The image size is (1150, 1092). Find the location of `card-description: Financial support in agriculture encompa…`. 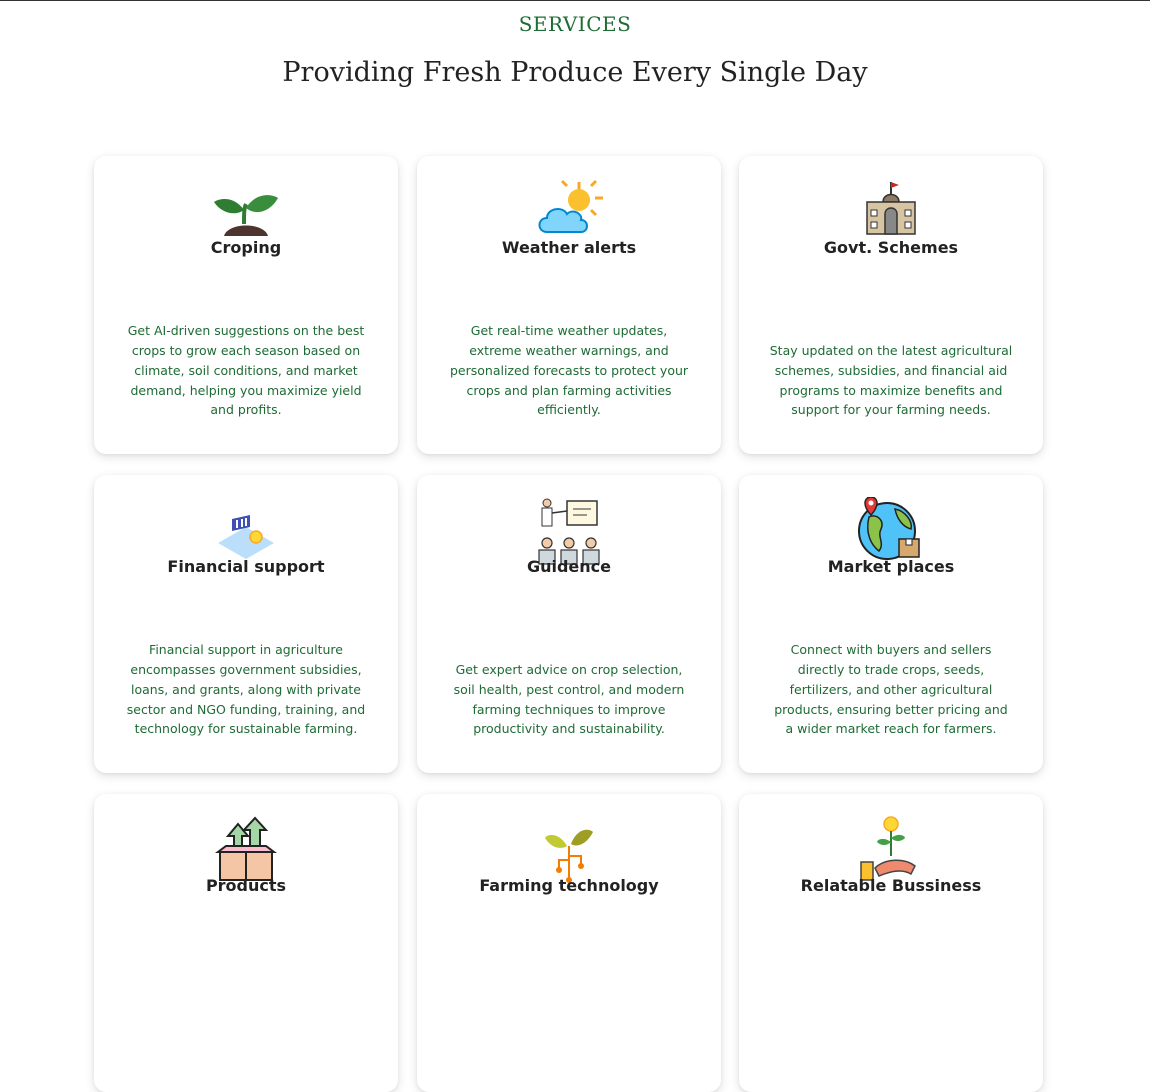

card-description: Financial support in agriculture encompa… is located at coordinates (246, 689).